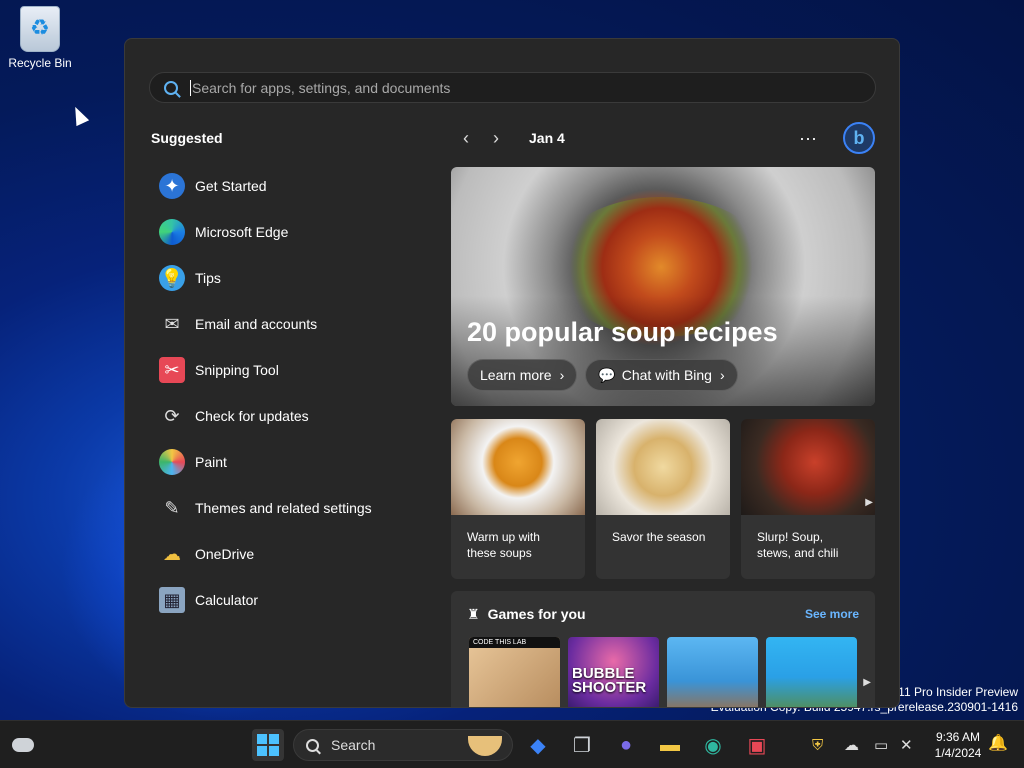 The width and height of the screenshot is (1024, 768). What do you see at coordinates (252, 416) in the screenshot?
I see `app-label: Check for updates` at bounding box center [252, 416].